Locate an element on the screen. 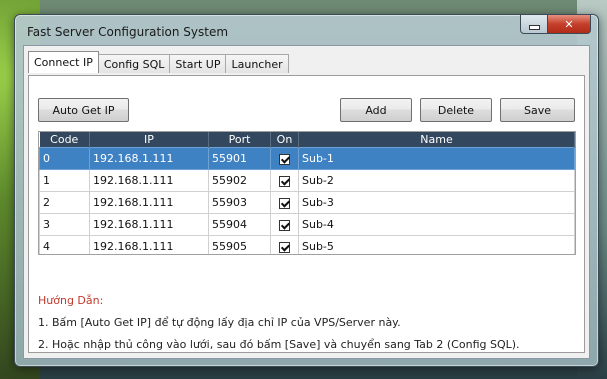  cell-code: 0 is located at coordinates (64, 158).